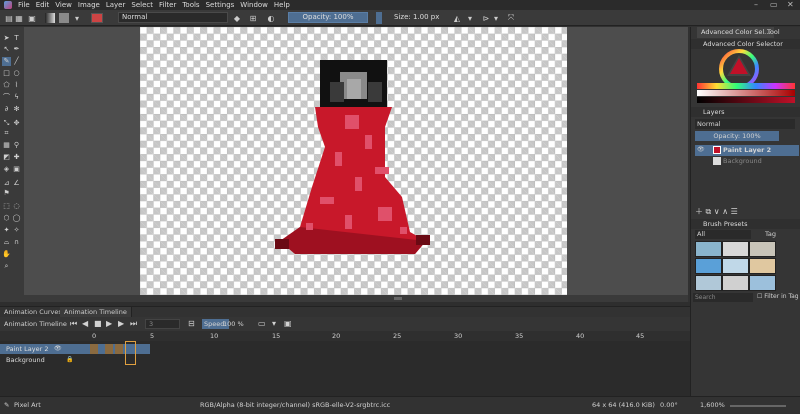  Describe the element at coordinates (6, 169) in the screenshot. I see `fill-tool-icon: ◈` at that location.